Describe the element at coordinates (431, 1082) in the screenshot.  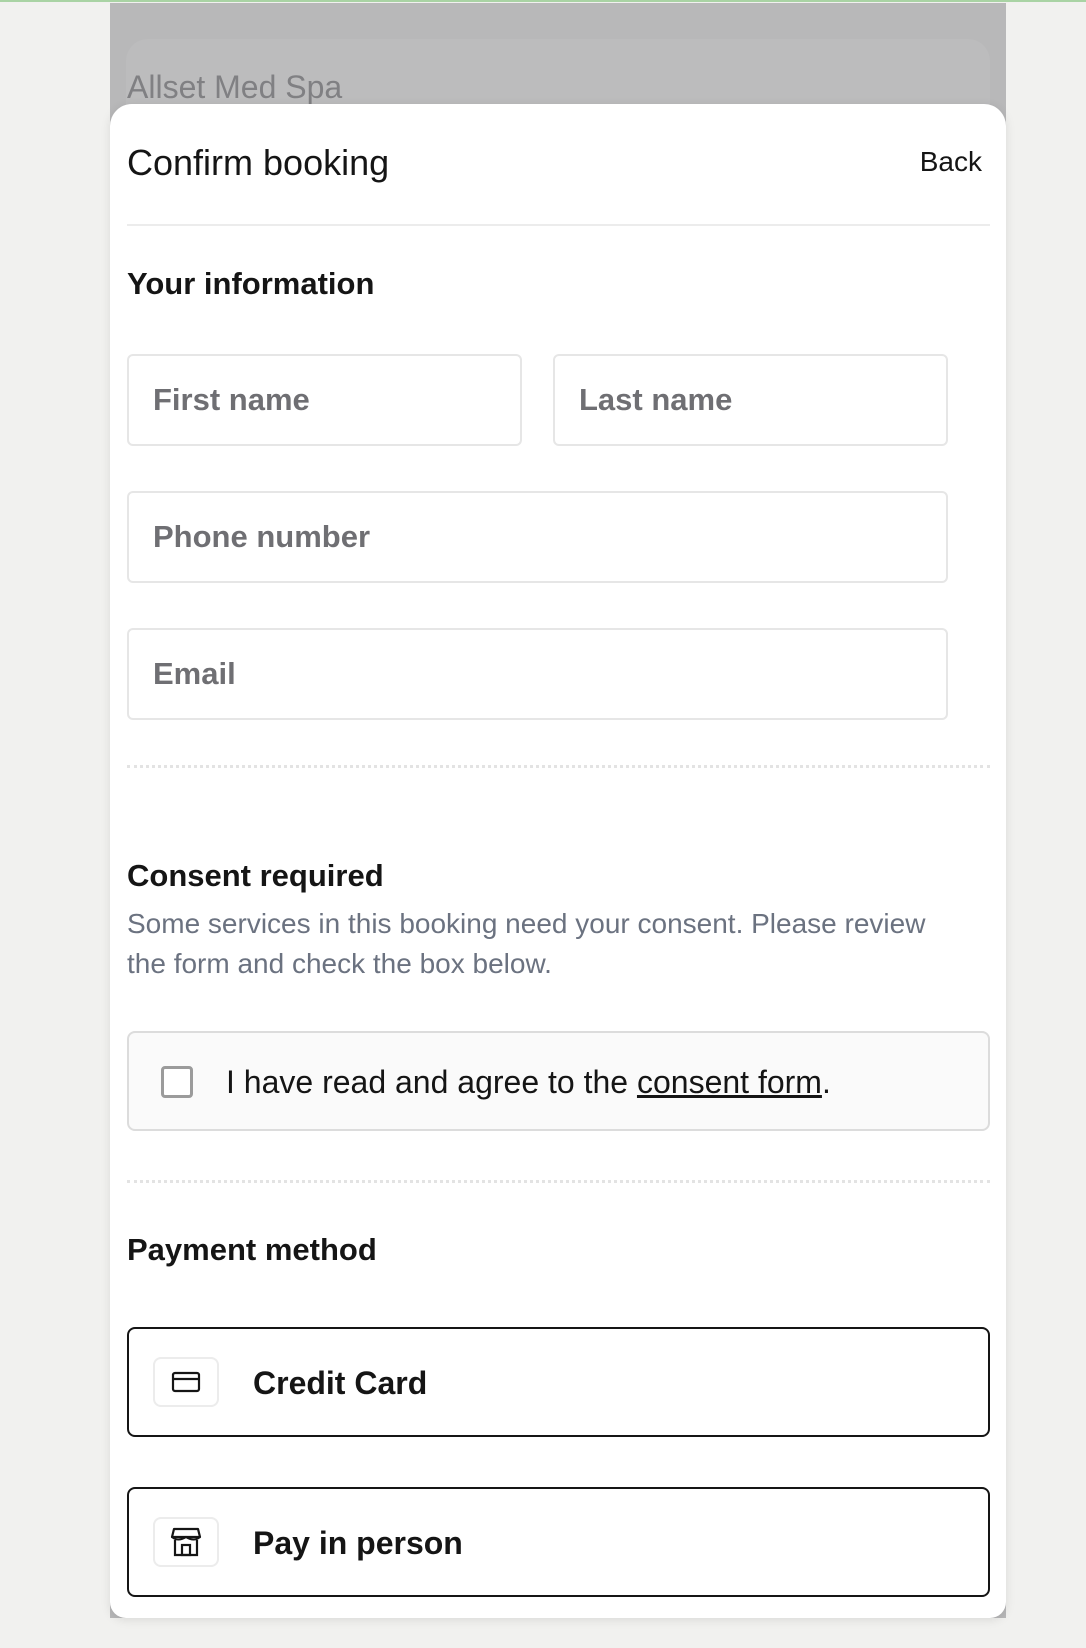
I see `consent-prefix-text: I have read and agree to the` at that location.